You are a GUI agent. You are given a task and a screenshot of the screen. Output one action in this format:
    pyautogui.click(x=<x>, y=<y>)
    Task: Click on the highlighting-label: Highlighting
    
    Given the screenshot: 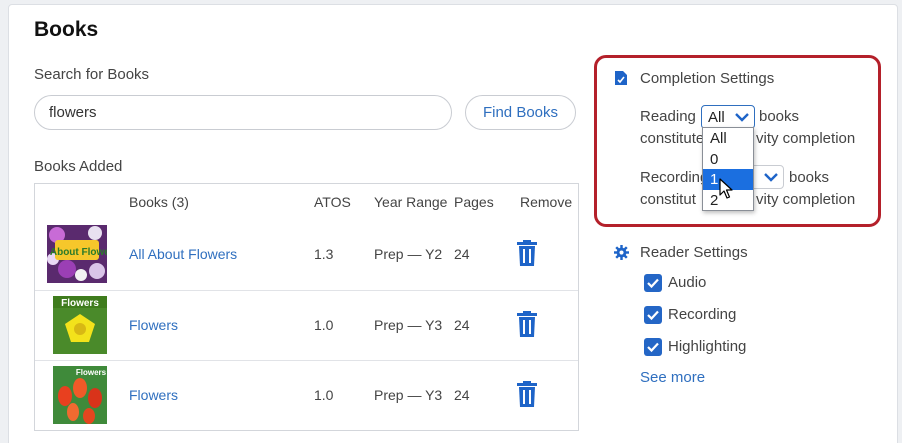 What is the action you would take?
    pyautogui.click(x=707, y=346)
    